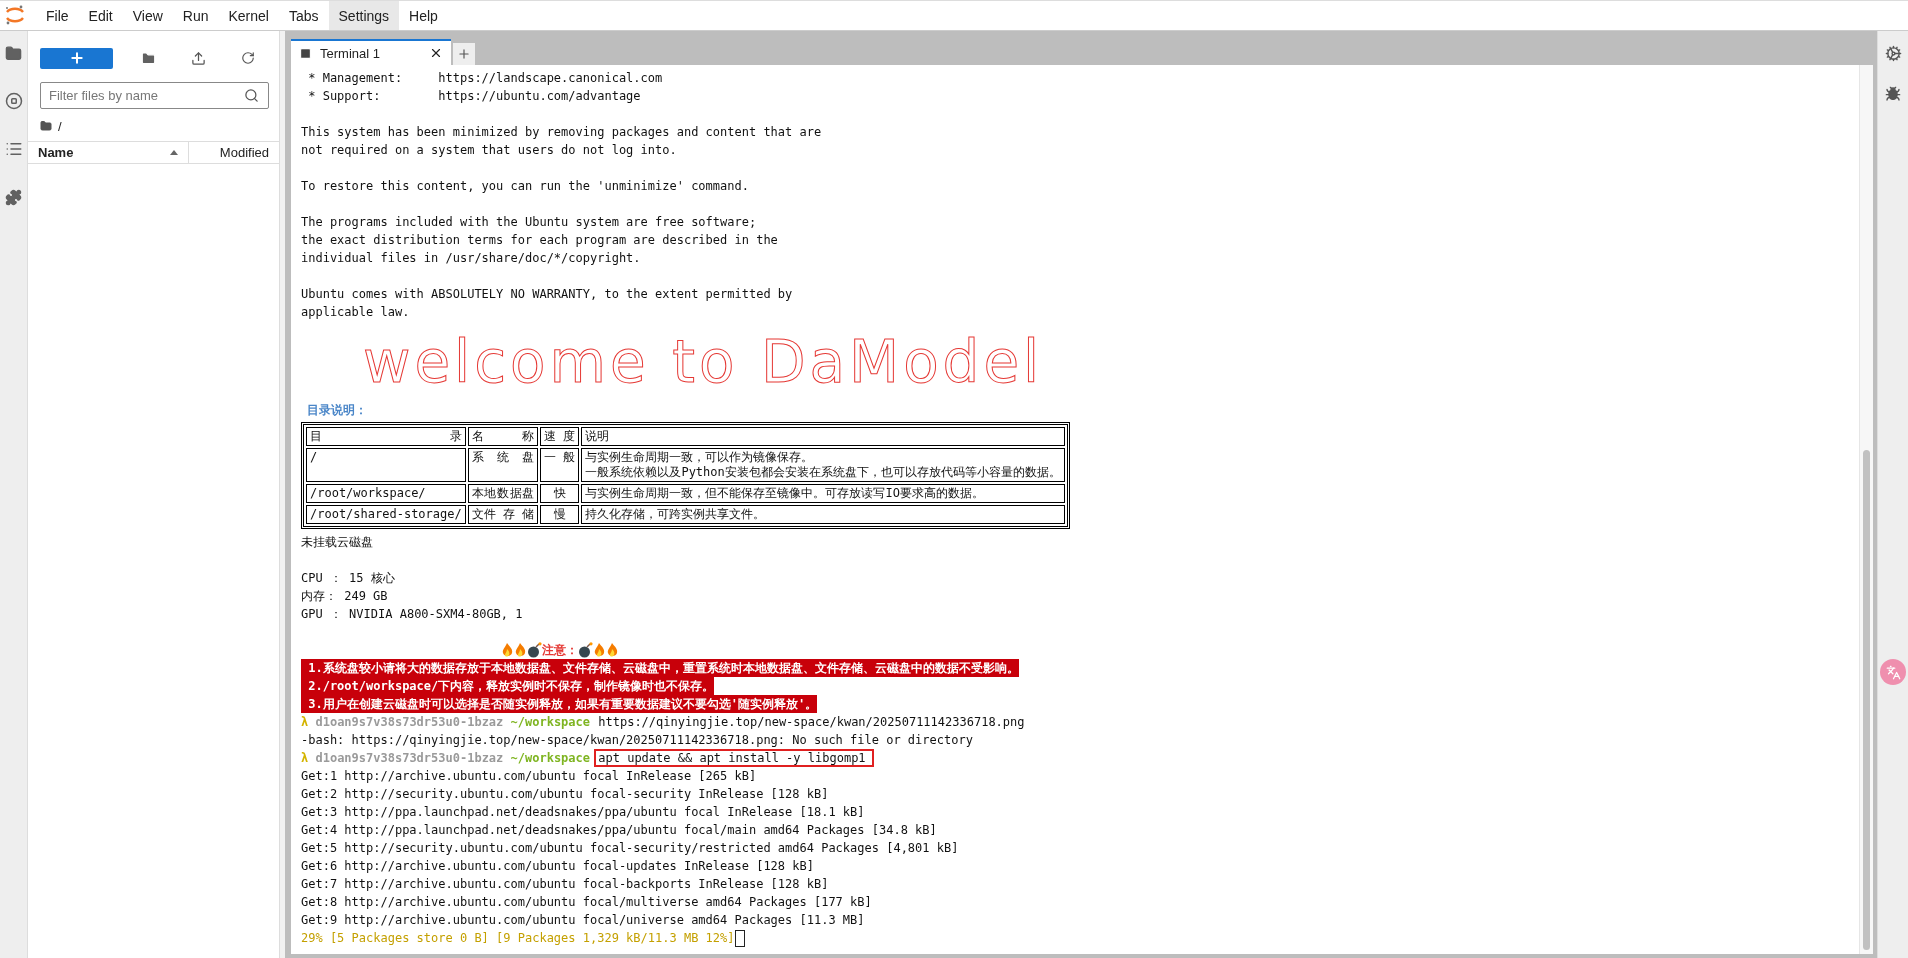 The height and width of the screenshot is (958, 1908). What do you see at coordinates (583, 812) in the screenshot?
I see `terminal-line: Get:3 http://ppa.launchpad.net/deadsnakes/ppa/ubuntu focal InRelease [18.1 kB]` at bounding box center [583, 812].